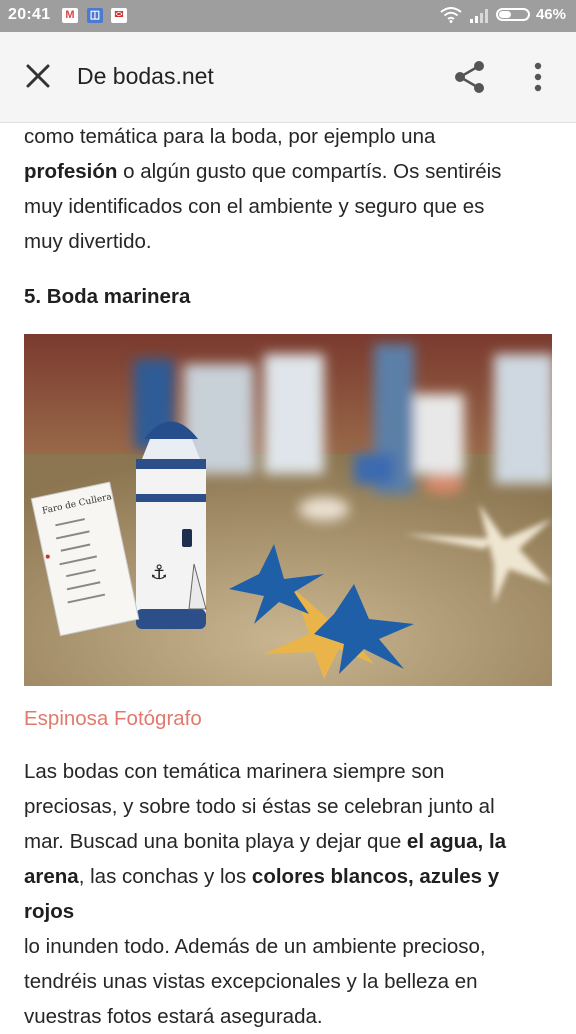 Image resolution: width=576 pixels, height=1034 pixels. Describe the element at coordinates (145, 76) in the screenshot. I see `page-title: De bodas.net` at that location.